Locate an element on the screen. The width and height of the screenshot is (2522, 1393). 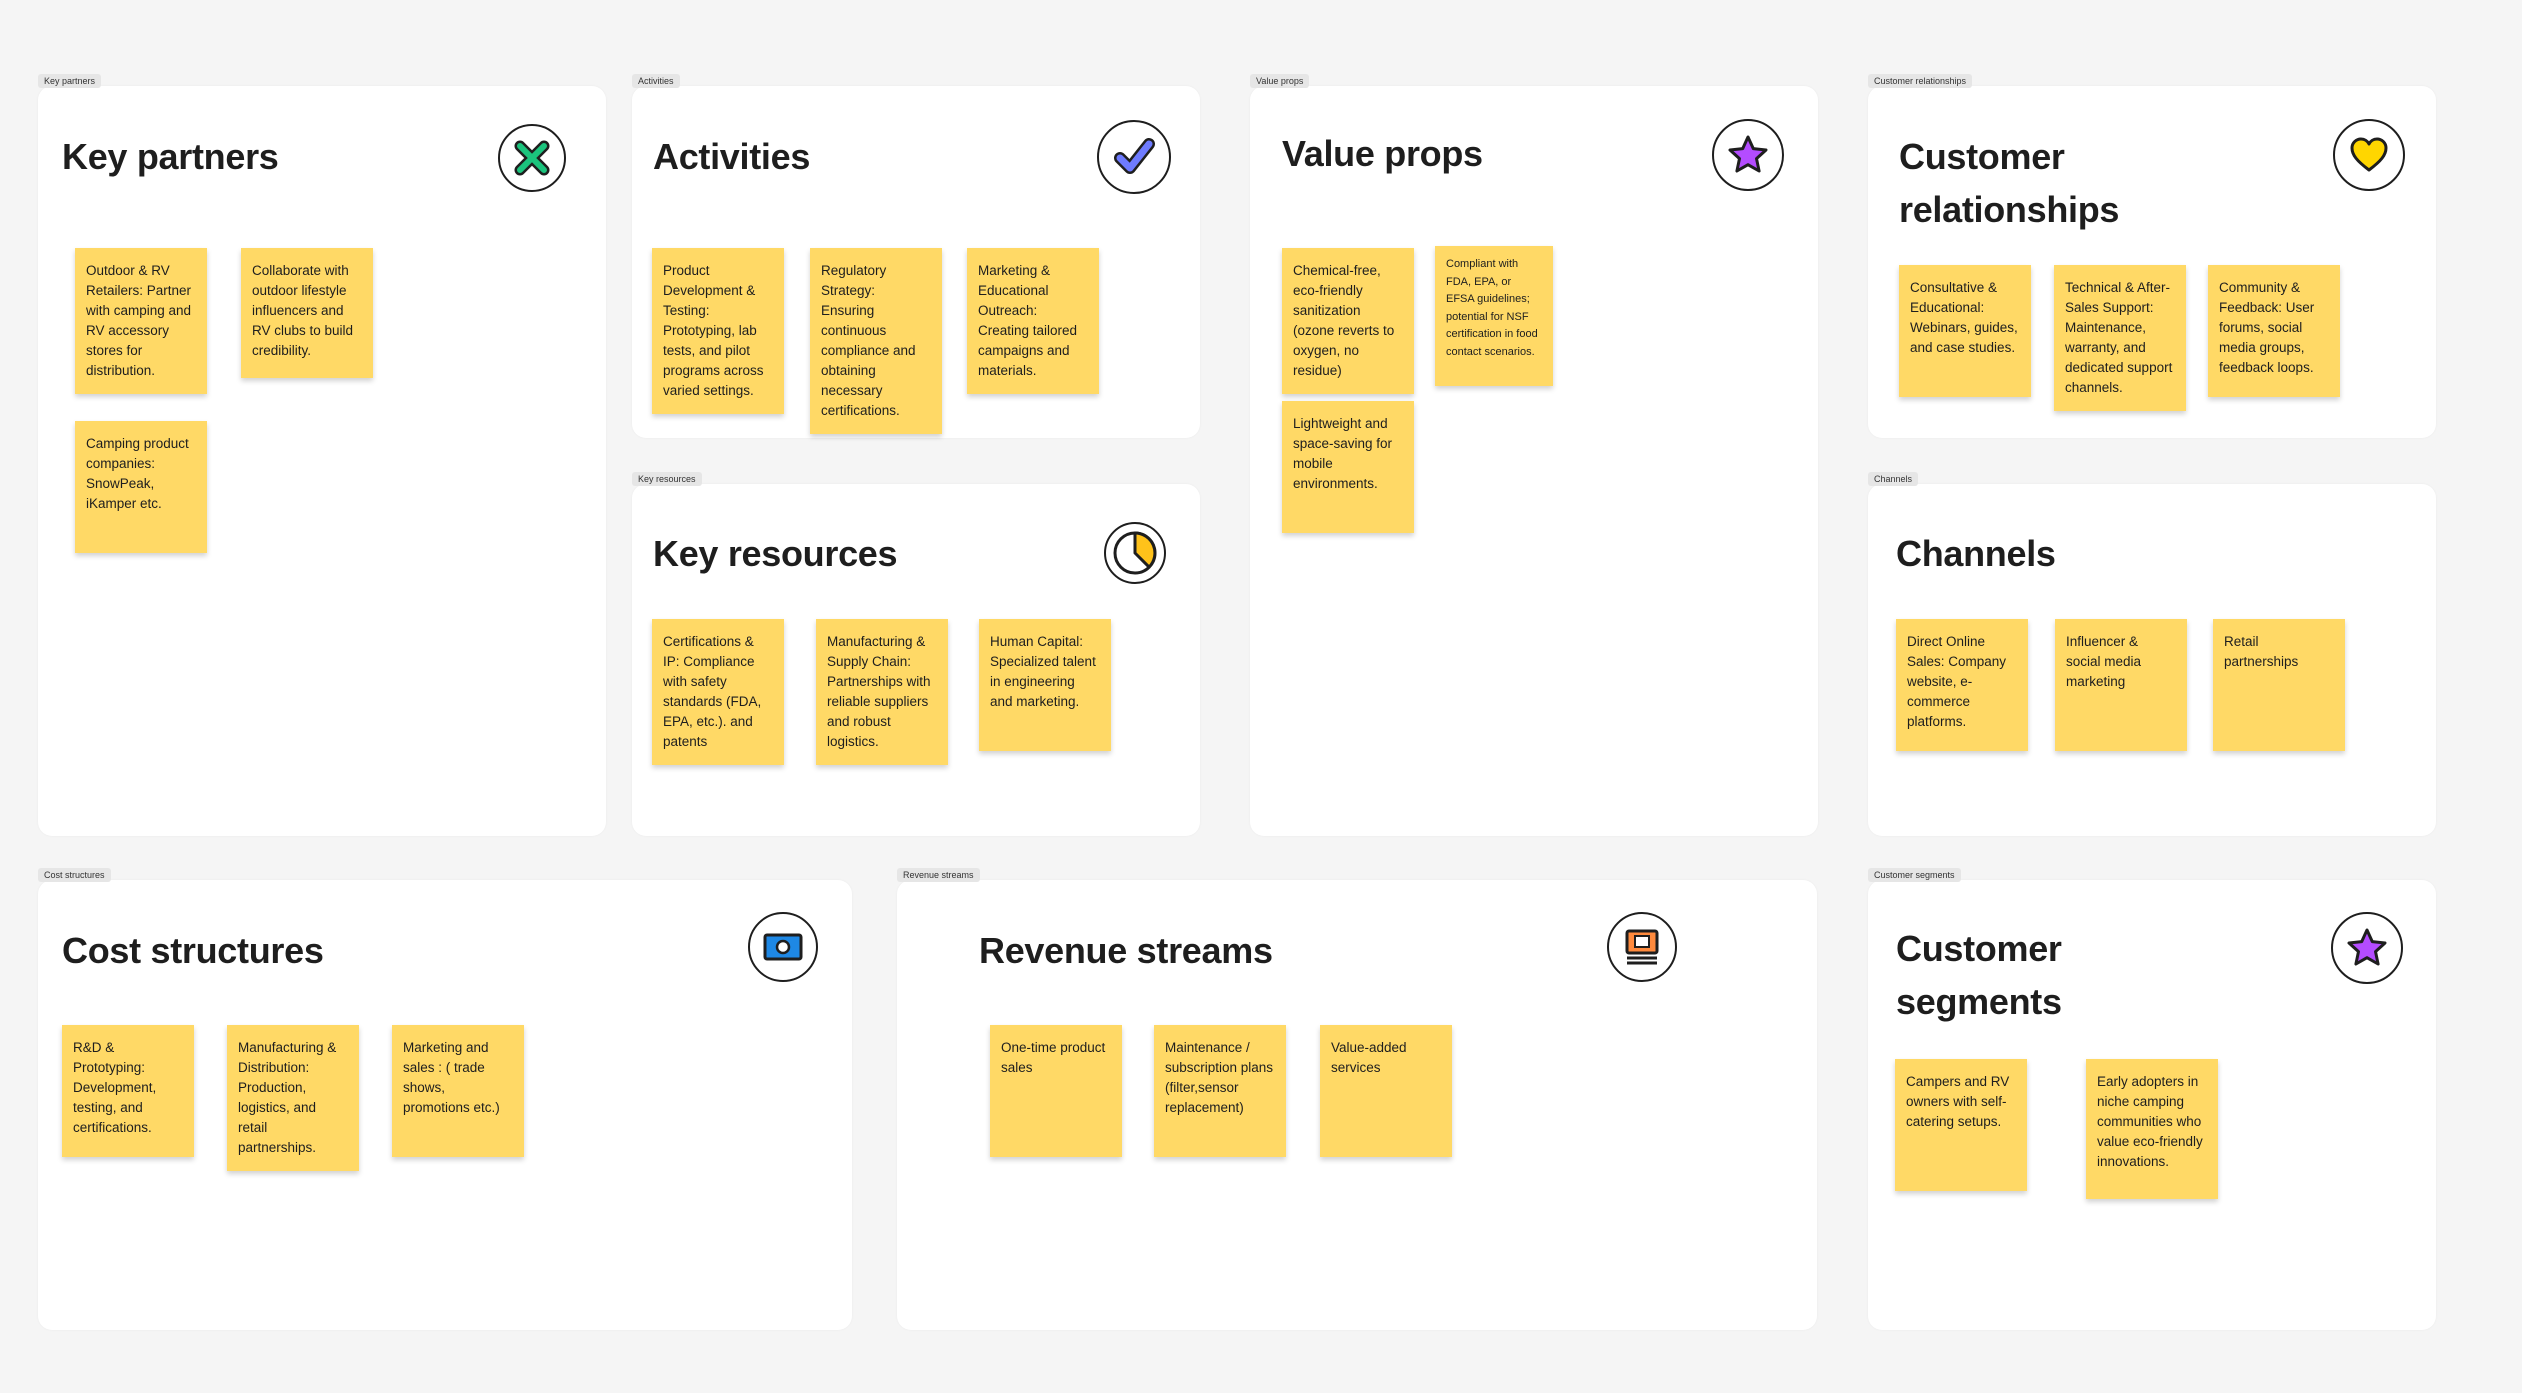
section-title: Activities is located at coordinates (732, 156).